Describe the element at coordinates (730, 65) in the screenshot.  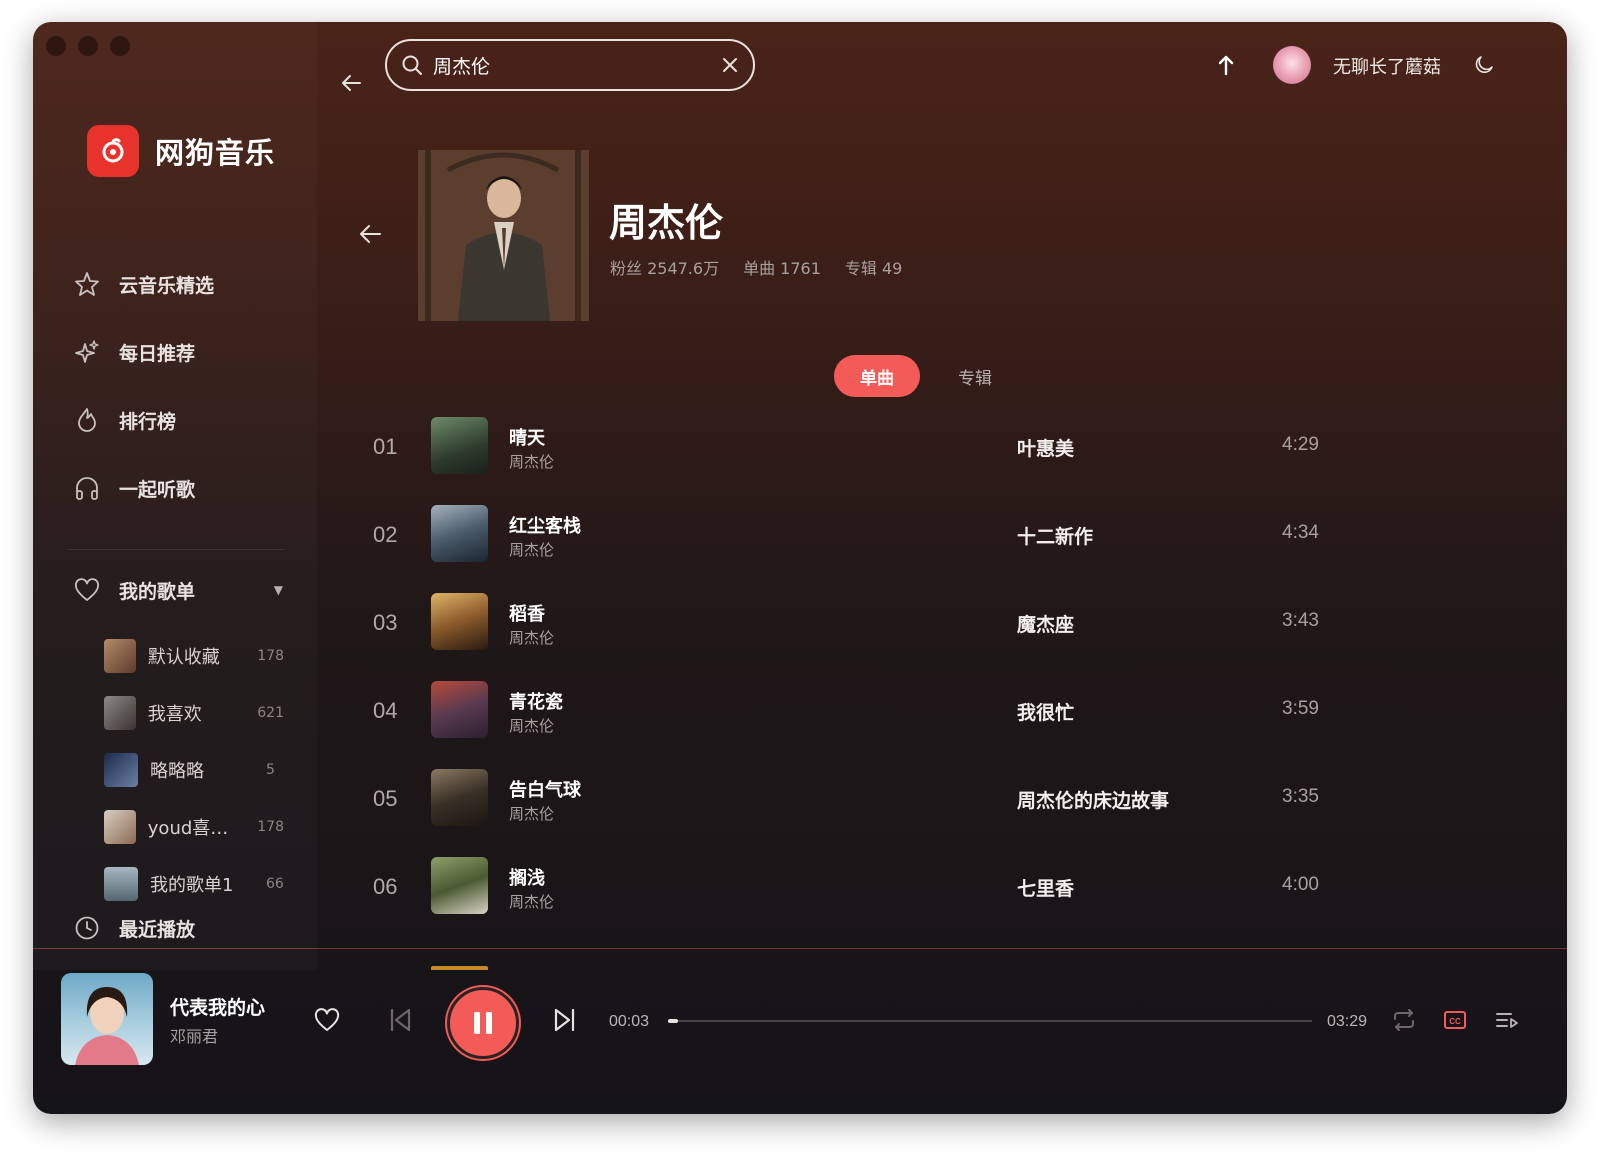
I see `clear-search-icon` at that location.